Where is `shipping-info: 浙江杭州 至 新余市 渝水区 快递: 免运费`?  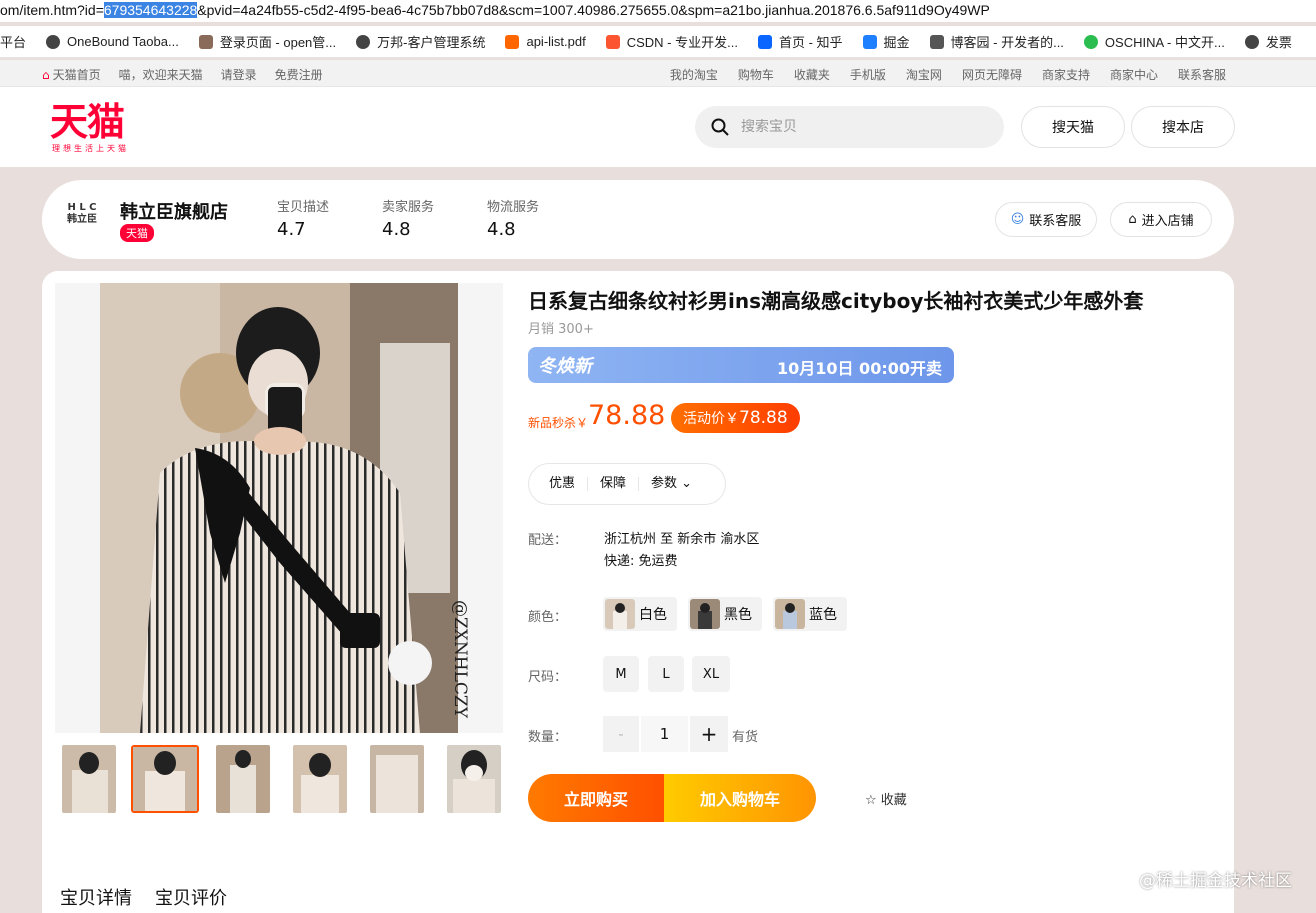
shipping-info: 浙江杭州 至 新余市 渝水区 快递: 免运费 is located at coordinates (681, 551).